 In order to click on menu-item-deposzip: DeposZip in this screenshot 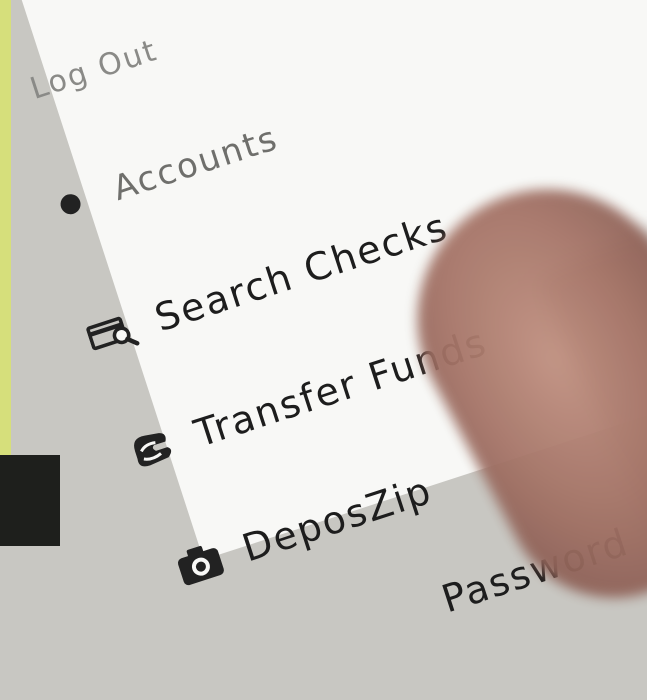, I will do `click(303, 530)`.